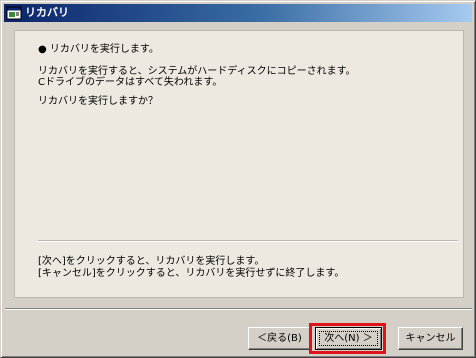 The width and height of the screenshot is (476, 358). I want to click on app-window-icon, so click(14, 13).